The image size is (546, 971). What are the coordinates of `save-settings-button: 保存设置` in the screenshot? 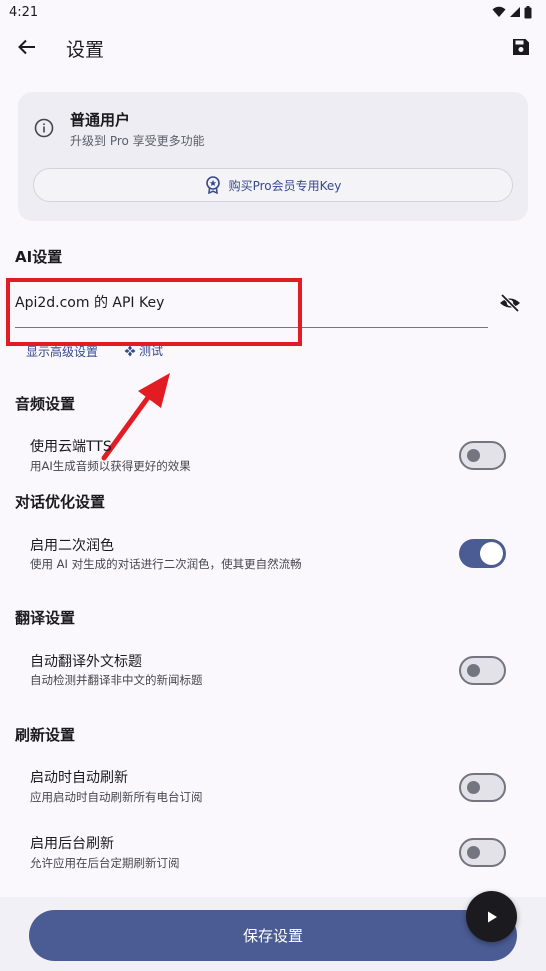 It's located at (273, 935).